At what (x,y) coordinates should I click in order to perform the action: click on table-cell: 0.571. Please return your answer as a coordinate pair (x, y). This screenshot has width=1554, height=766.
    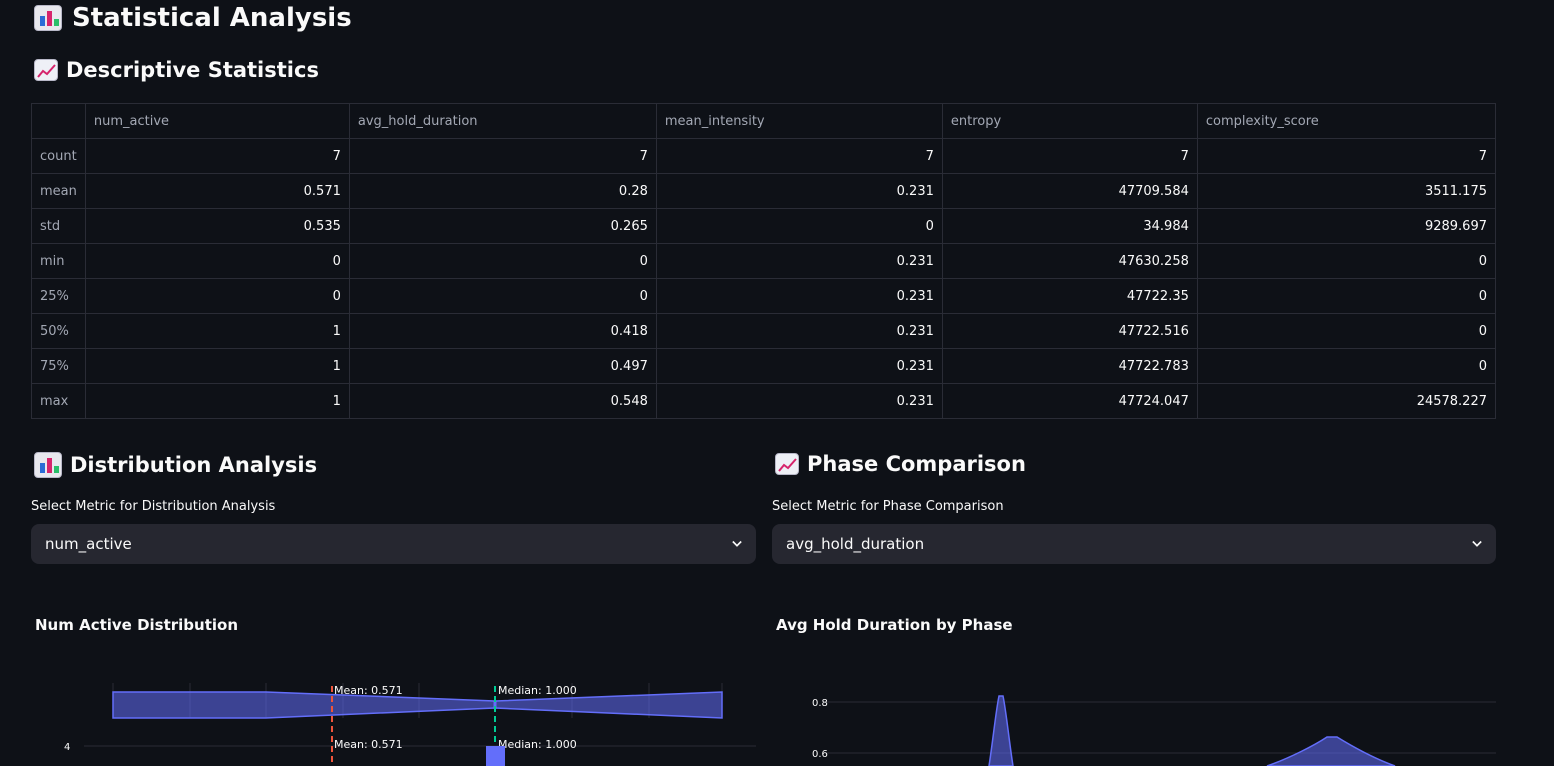
    Looking at the image, I should click on (217, 191).